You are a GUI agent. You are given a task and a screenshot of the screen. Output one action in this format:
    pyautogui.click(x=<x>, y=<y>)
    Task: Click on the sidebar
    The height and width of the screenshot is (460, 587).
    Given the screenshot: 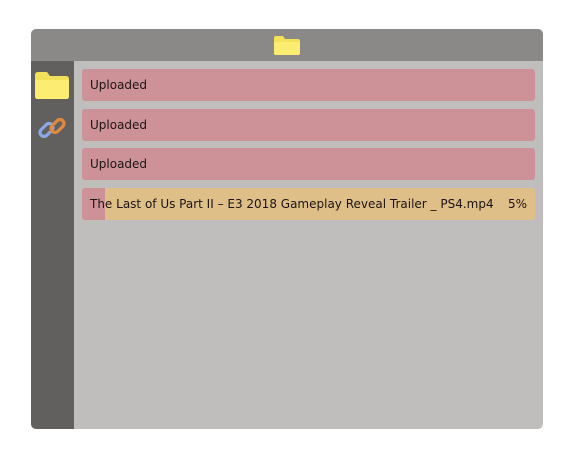 What is the action you would take?
    pyautogui.click(x=52, y=245)
    